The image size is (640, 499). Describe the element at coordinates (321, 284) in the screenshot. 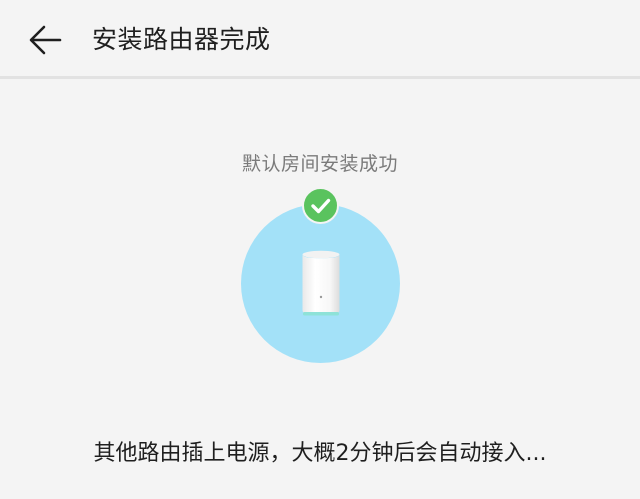

I see `router-icon` at that location.